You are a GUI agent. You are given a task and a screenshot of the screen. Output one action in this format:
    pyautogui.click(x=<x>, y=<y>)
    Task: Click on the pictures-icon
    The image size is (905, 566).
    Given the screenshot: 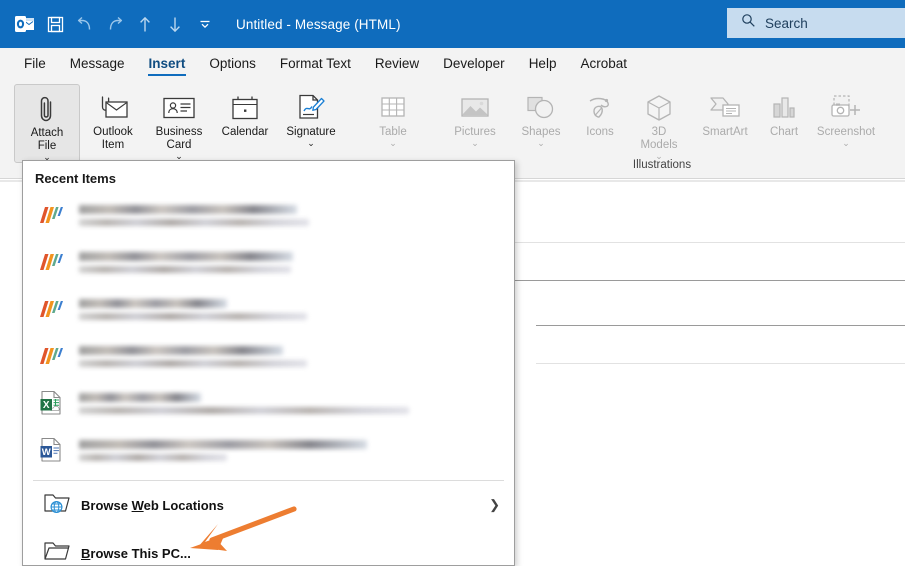 What is the action you would take?
    pyautogui.click(x=475, y=108)
    